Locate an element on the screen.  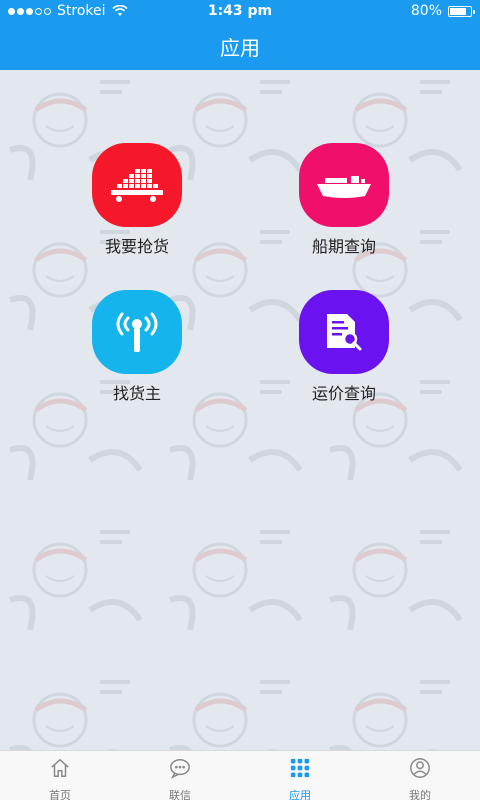
status-bar: Strokei 1:43 pm 80% is located at coordinates (240, 11).